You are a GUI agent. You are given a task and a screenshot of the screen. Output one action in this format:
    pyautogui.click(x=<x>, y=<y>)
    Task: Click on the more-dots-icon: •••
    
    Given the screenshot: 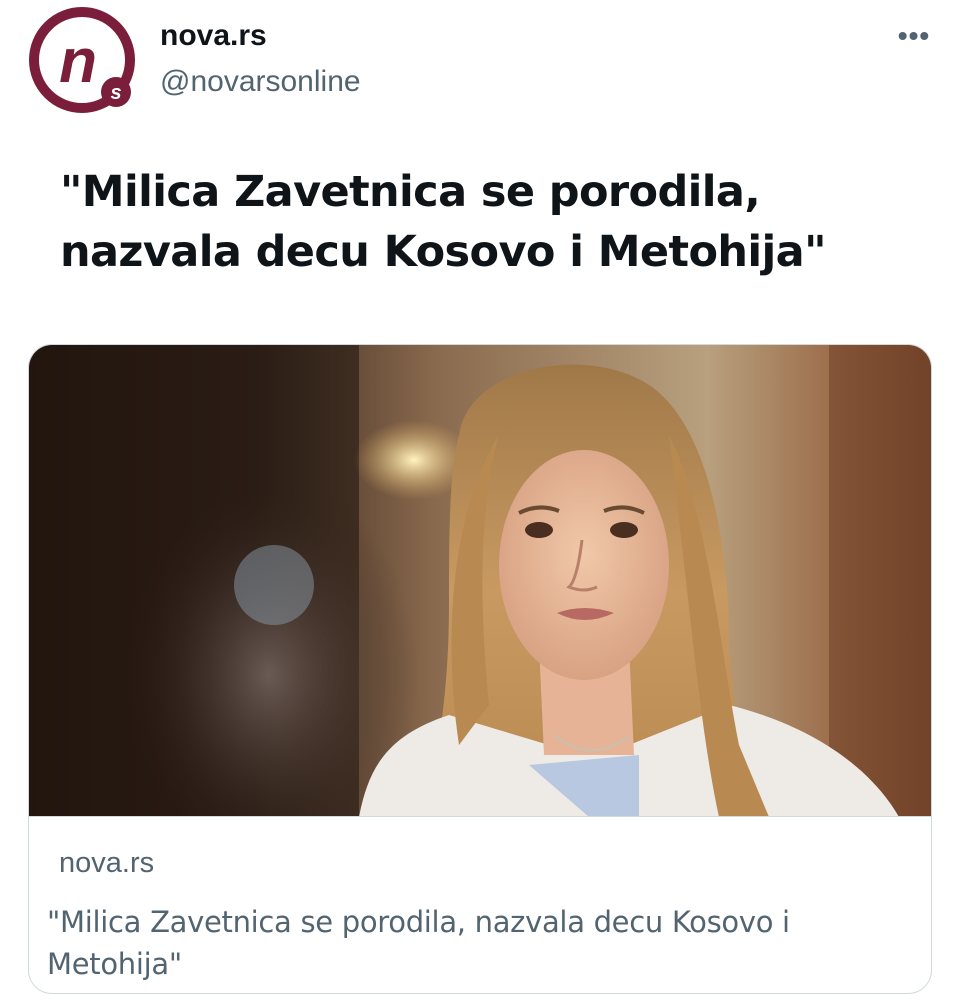 What is the action you would take?
    pyautogui.click(x=914, y=35)
    